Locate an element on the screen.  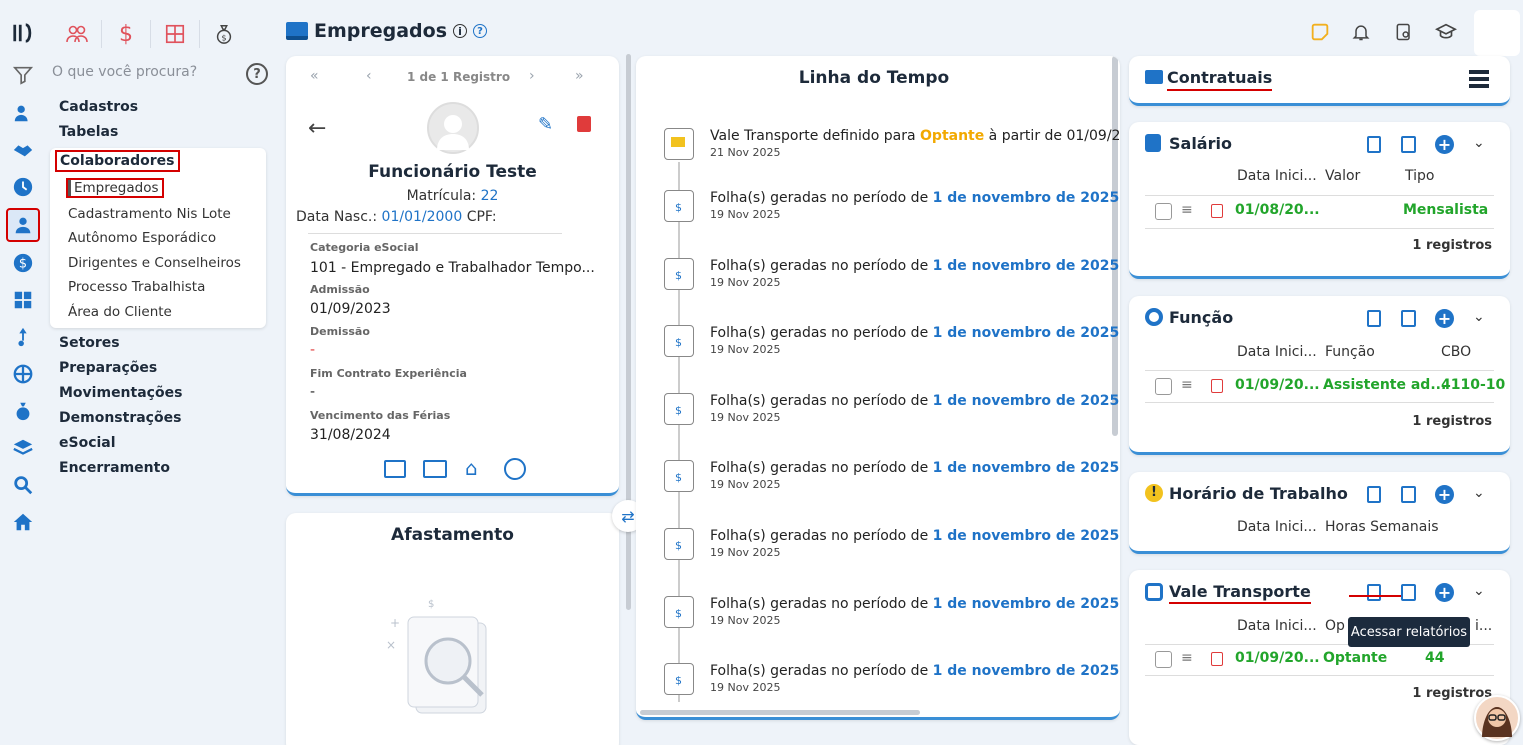
submenu-empregados: Empregados is located at coordinates (115, 188).